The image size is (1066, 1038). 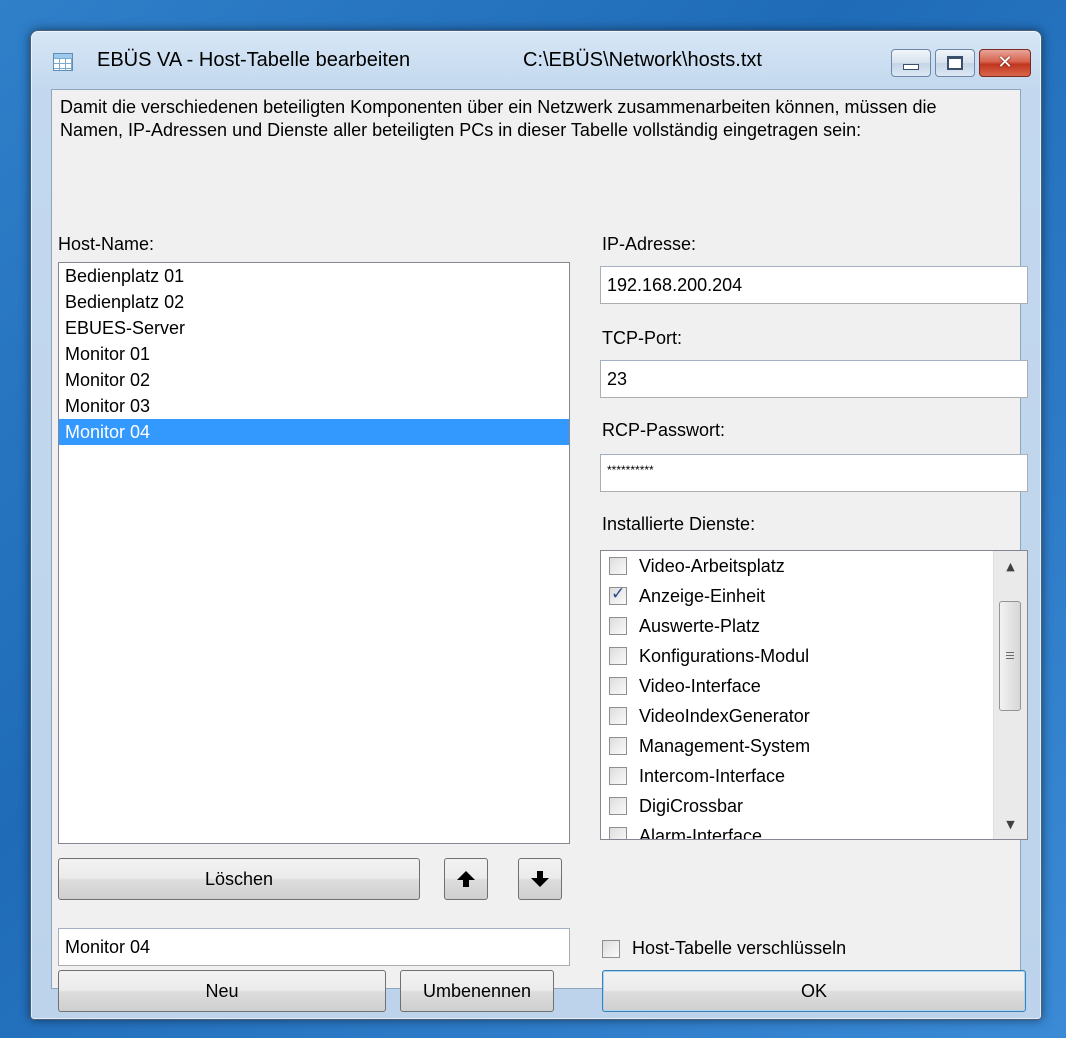 I want to click on service-label: Video-Interface, so click(x=700, y=685).